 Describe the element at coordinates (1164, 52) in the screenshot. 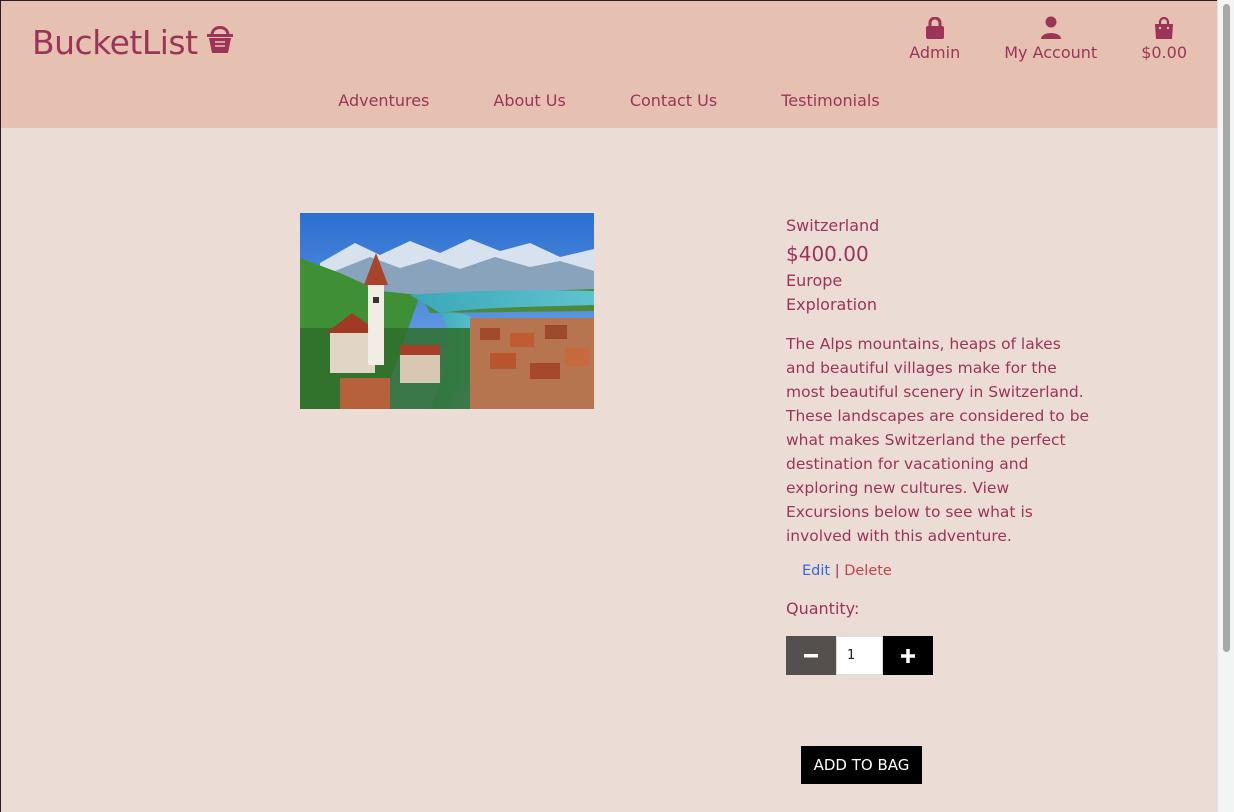

I see `bag-total: $0.00` at that location.